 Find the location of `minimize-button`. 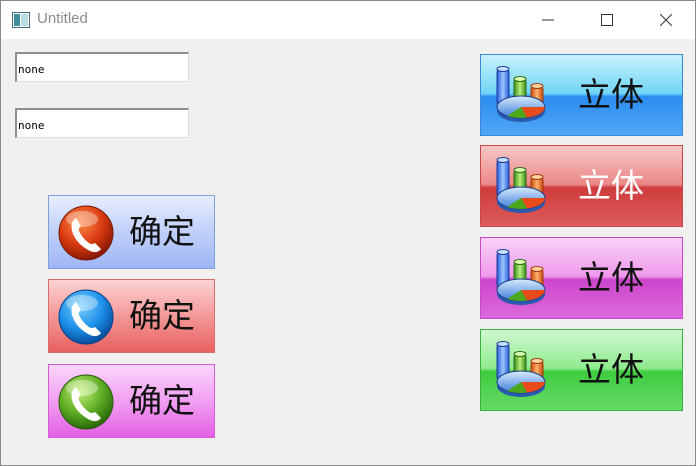

minimize-button is located at coordinates (548, 20).